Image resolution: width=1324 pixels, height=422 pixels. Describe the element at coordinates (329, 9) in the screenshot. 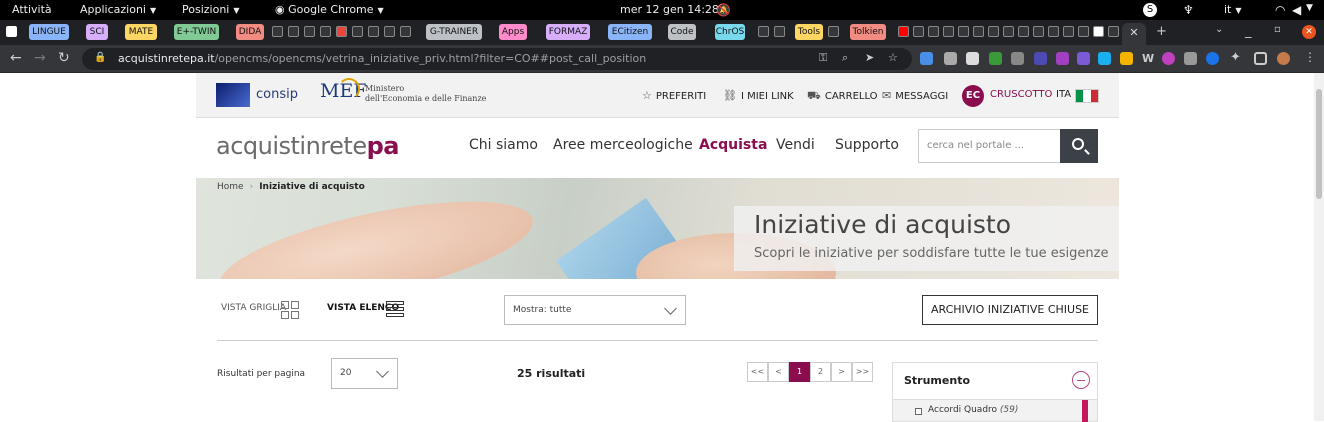

I see `app-menu: ◉ Google Chrome ▼` at that location.